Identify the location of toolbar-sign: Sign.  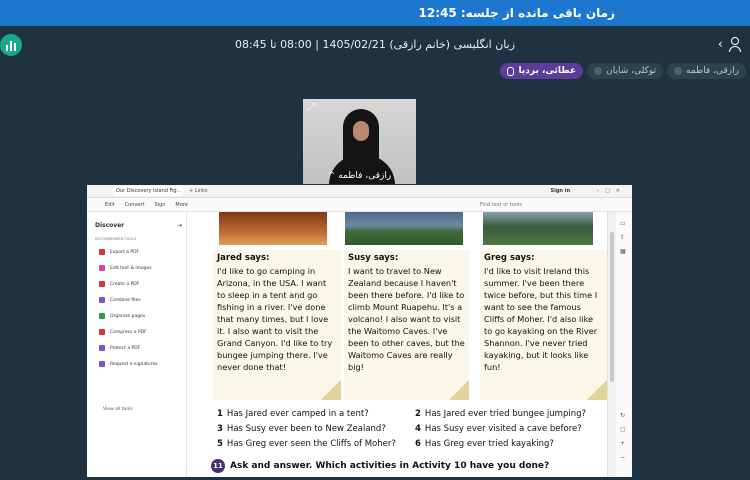
(159, 205).